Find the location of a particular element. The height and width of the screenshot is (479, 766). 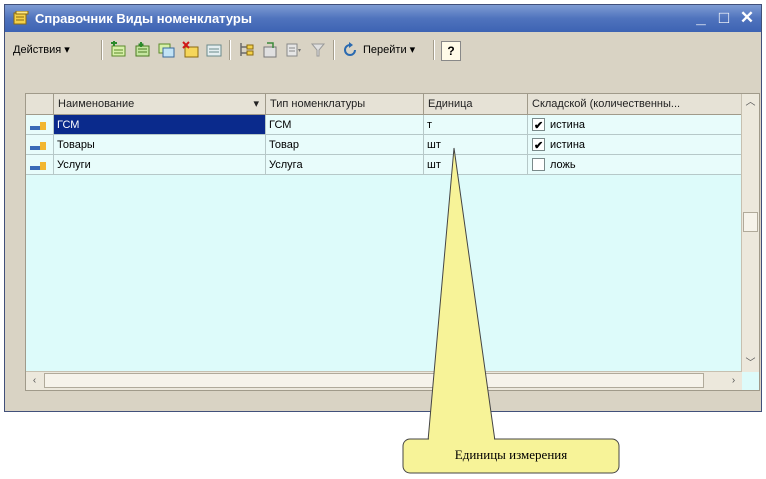

actions-menu-button: Действия ▾ is located at coordinates (41, 50).